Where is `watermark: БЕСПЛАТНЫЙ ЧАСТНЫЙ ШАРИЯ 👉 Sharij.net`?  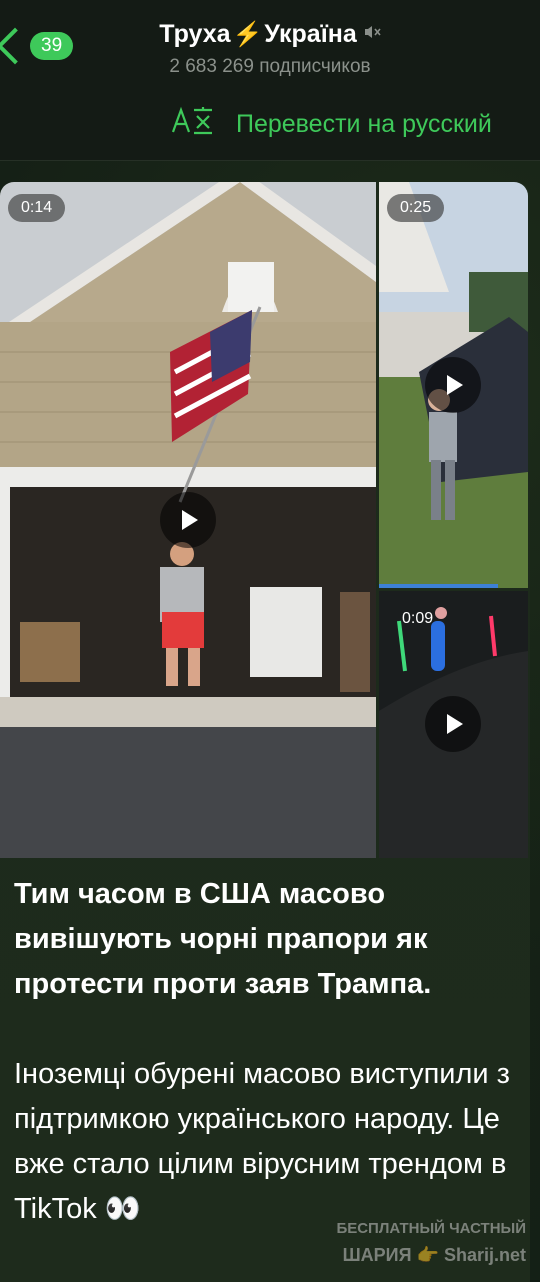
watermark: БЕСПЛАТНЫЙ ЧАСТНЫЙ ШАРИЯ 👉 Sharij.net is located at coordinates (416, 1242).